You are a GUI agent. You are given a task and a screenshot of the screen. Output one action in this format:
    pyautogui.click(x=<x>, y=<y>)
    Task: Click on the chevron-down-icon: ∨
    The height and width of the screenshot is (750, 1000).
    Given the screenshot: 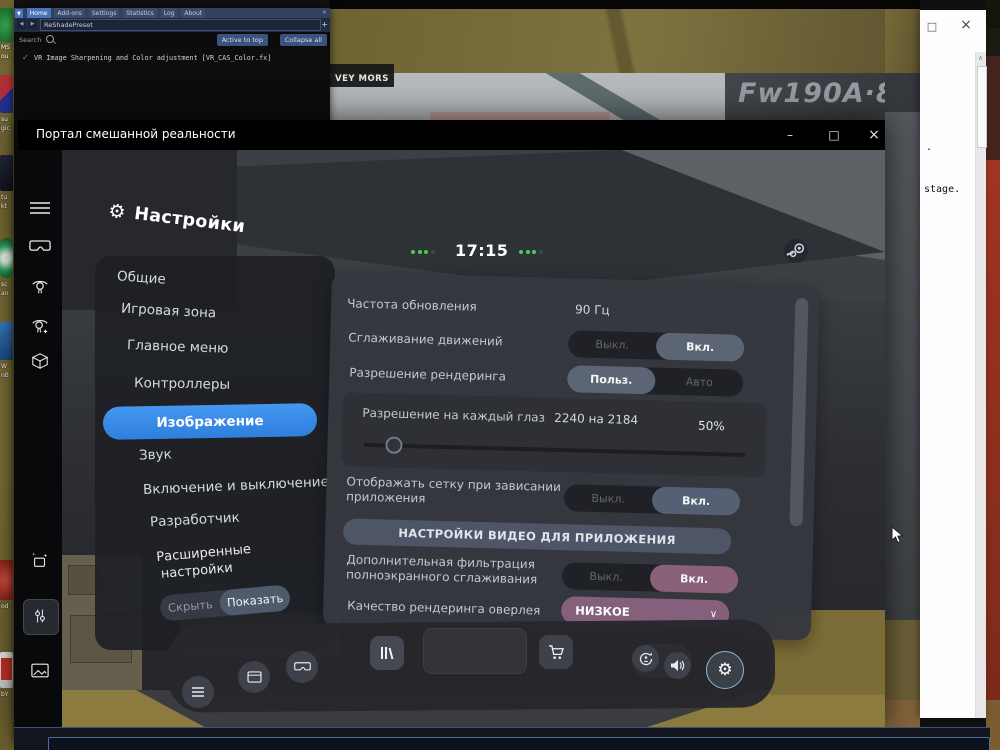 What is the action you would take?
    pyautogui.click(x=713, y=614)
    